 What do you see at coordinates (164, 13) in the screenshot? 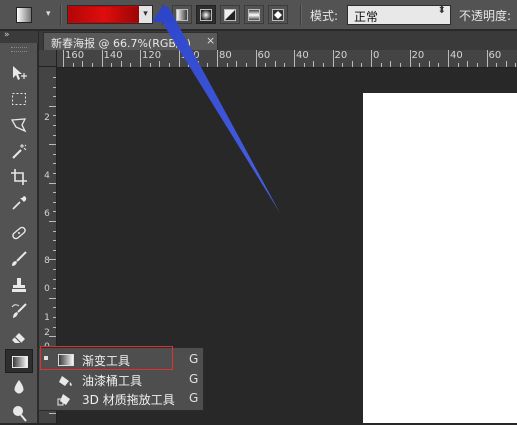
I see `annotation-arrow-head` at bounding box center [164, 13].